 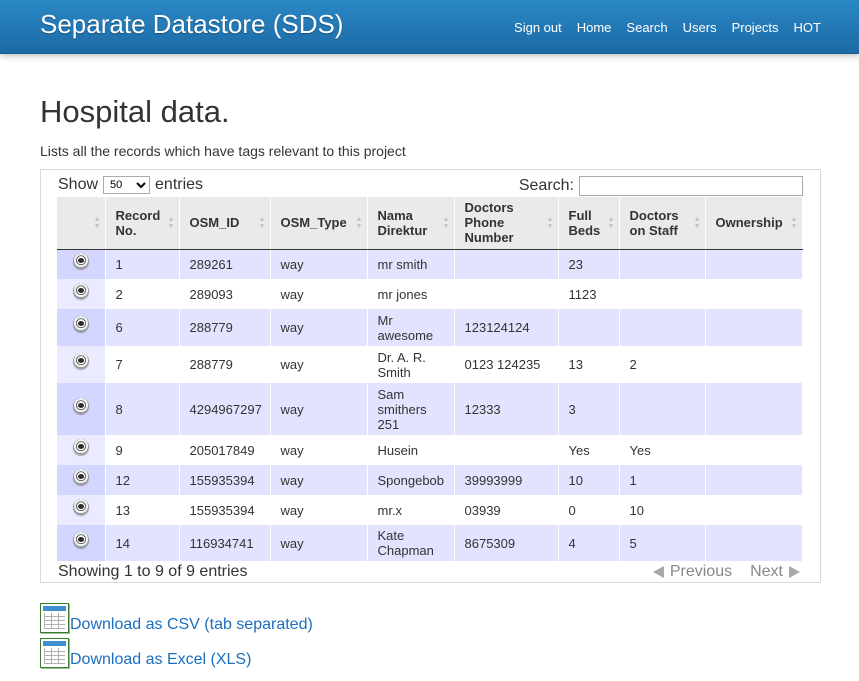 I want to click on cell-doctors-on-staff: 10, so click(x=662, y=510).